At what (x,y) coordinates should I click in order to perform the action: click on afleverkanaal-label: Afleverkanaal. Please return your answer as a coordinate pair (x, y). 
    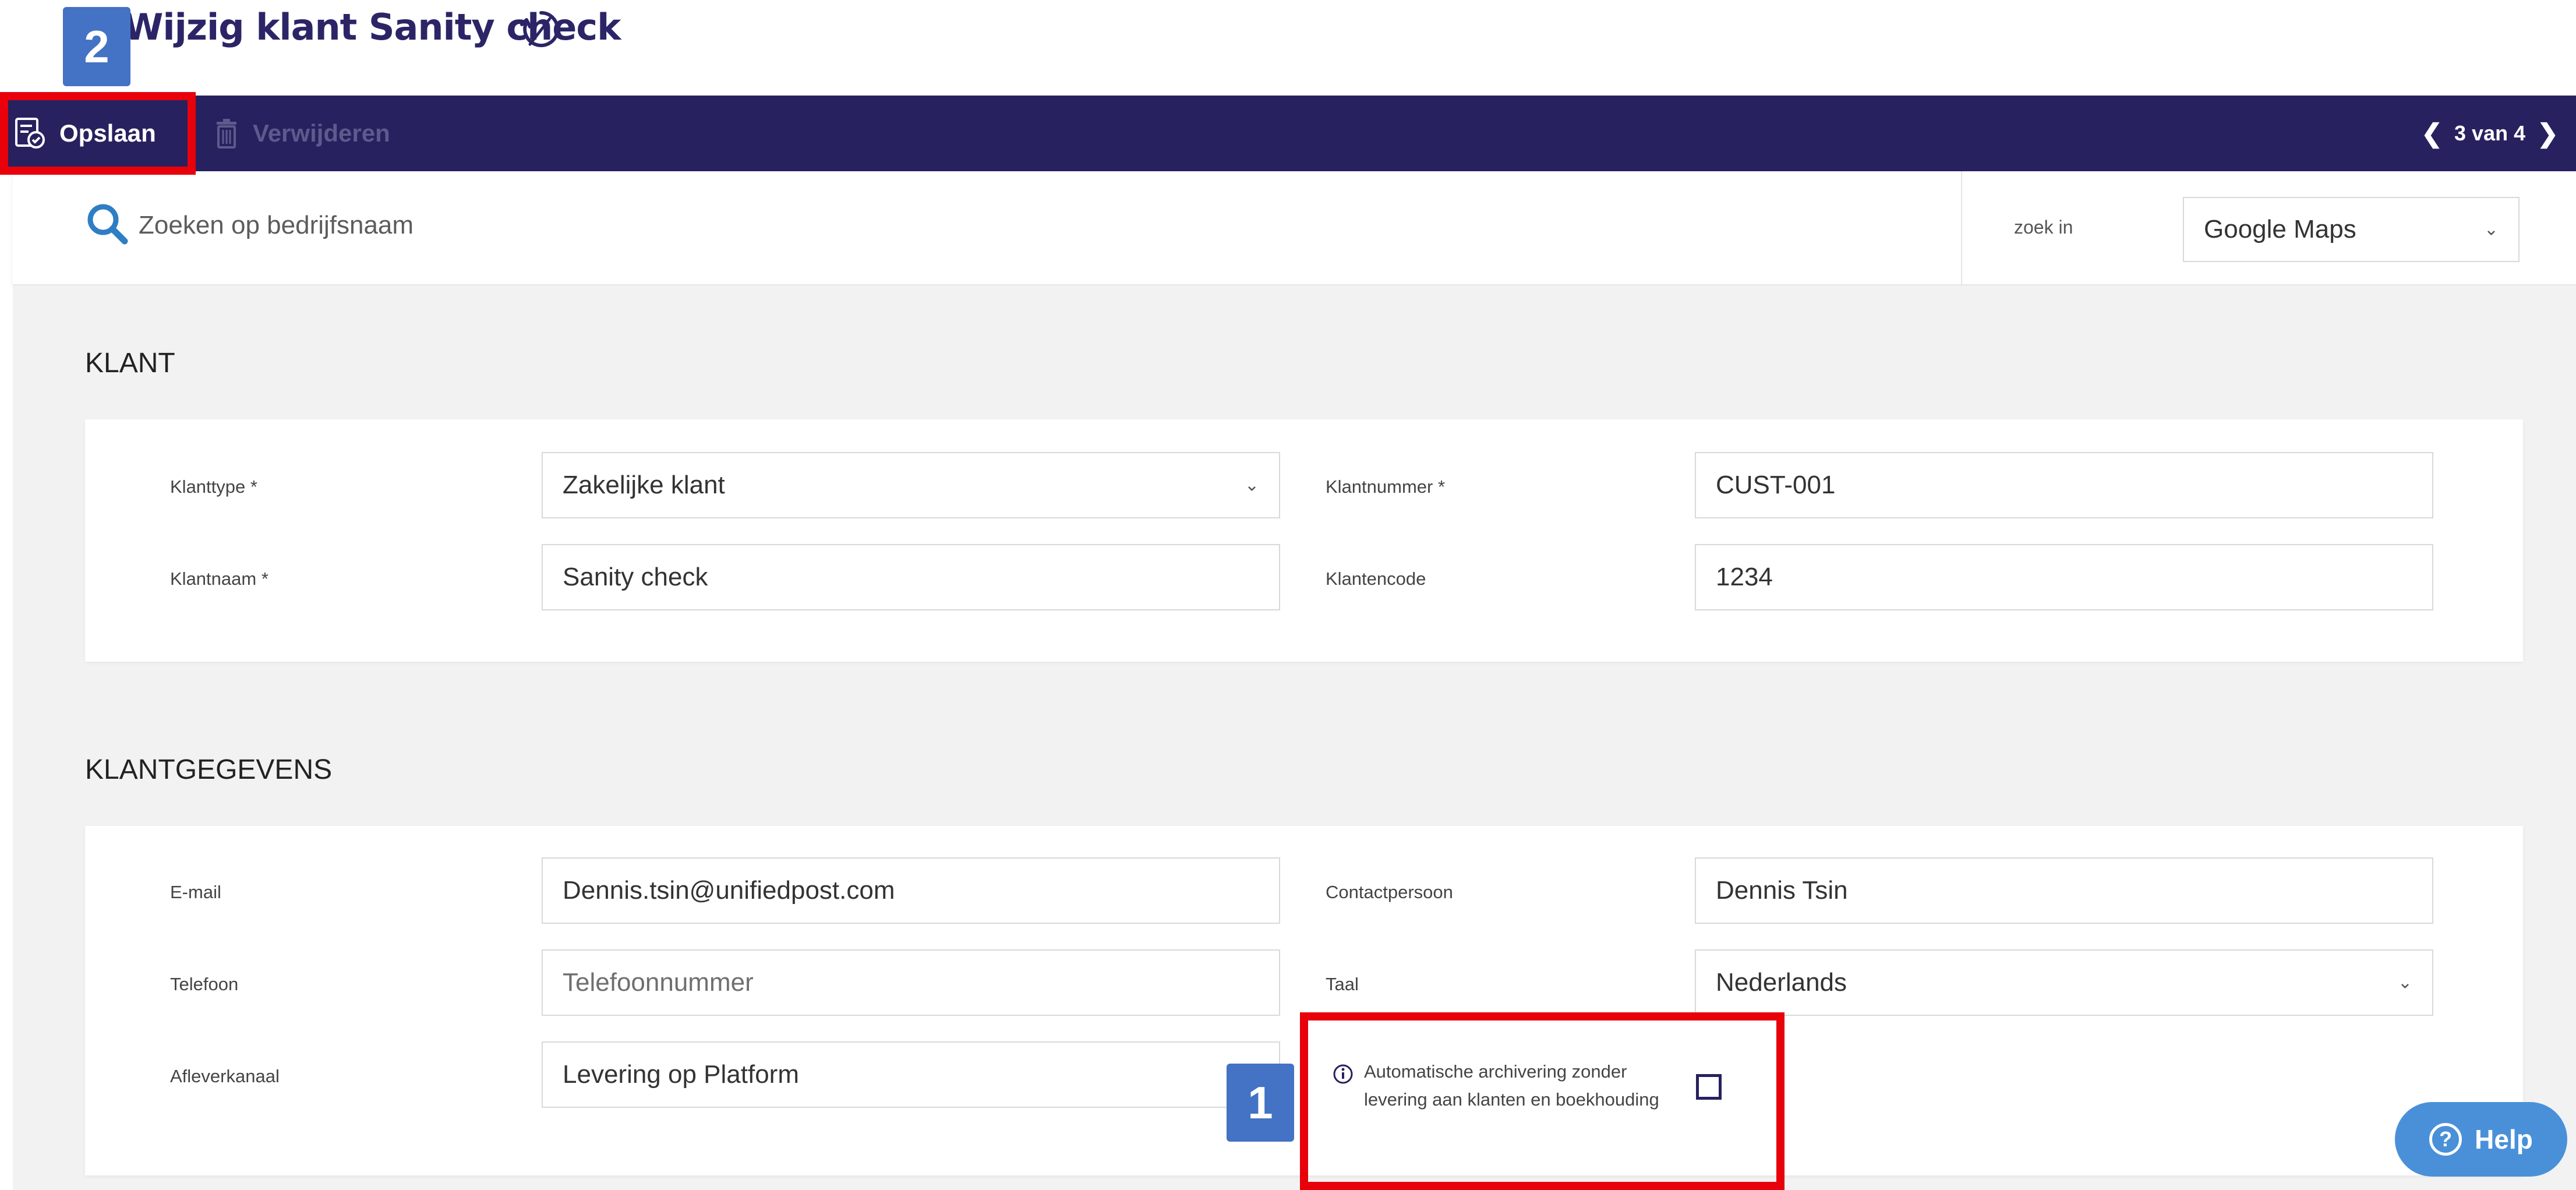
    Looking at the image, I should click on (225, 1076).